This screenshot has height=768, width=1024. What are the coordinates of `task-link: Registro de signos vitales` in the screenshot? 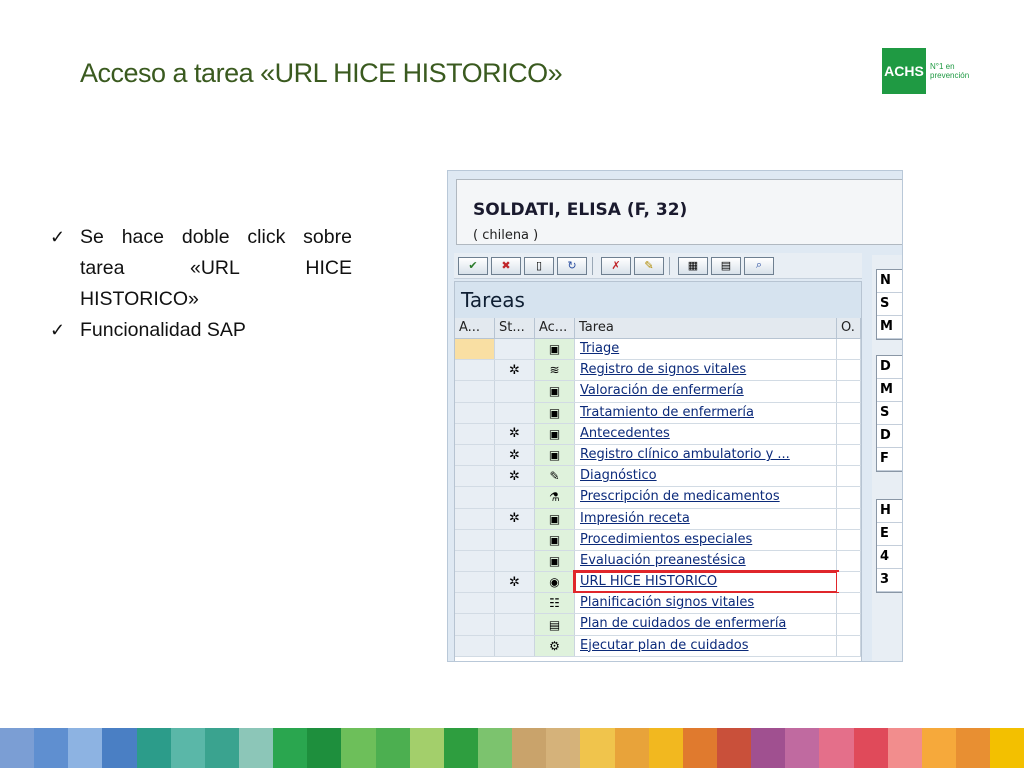 It's located at (706, 370).